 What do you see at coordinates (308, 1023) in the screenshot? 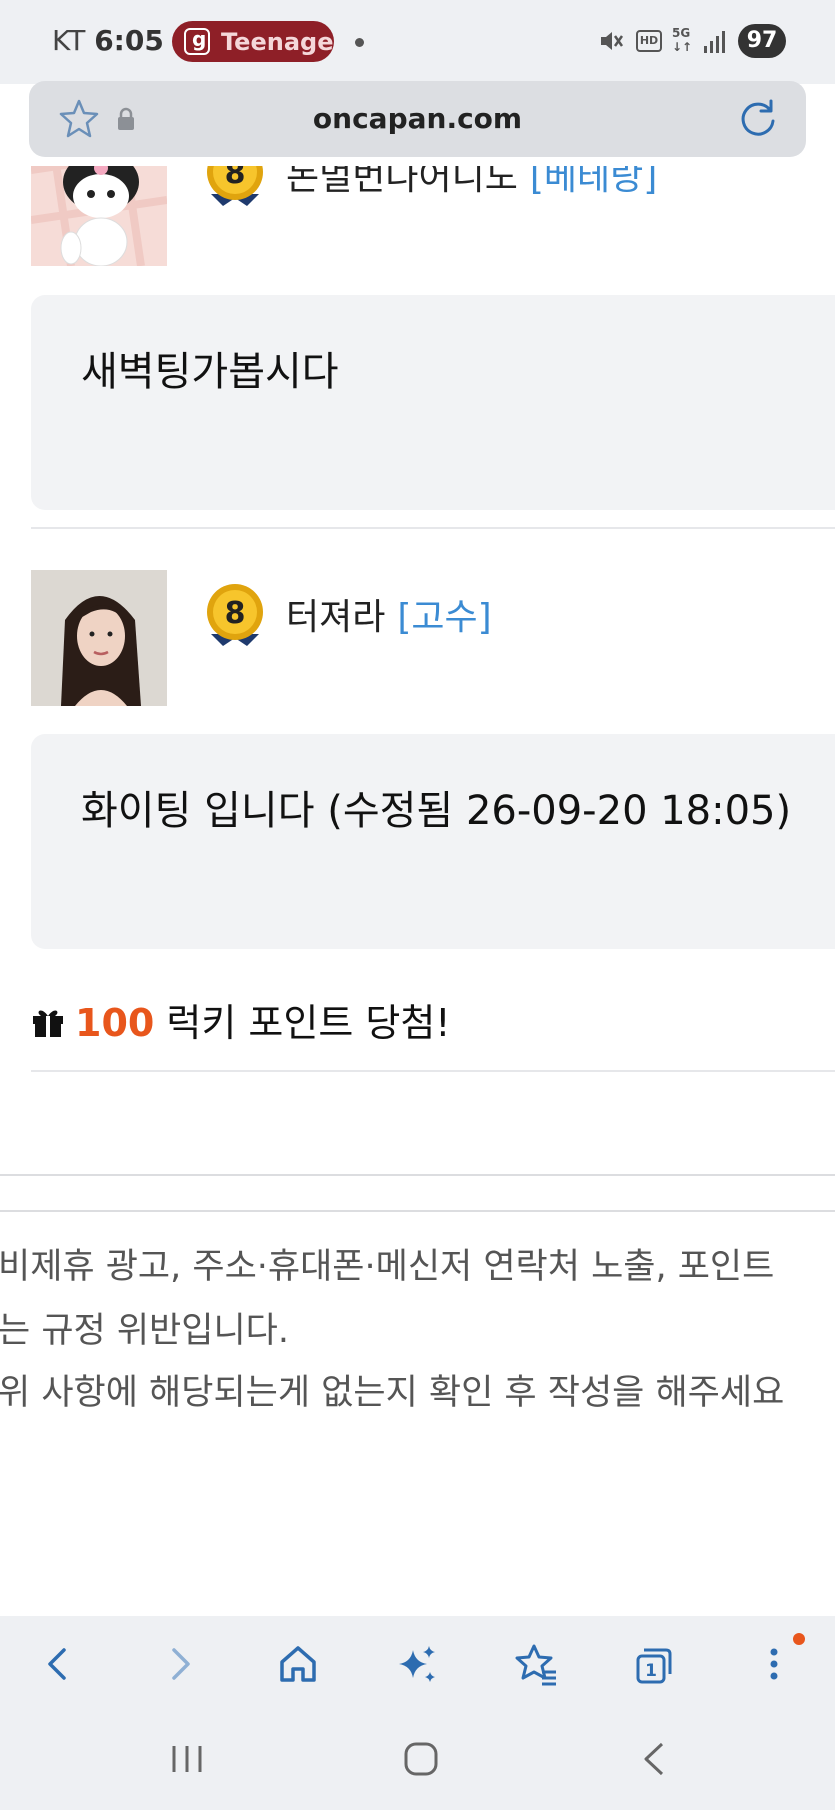
I see `lucky-points-text: 럭키 포인트 당첨!` at bounding box center [308, 1023].